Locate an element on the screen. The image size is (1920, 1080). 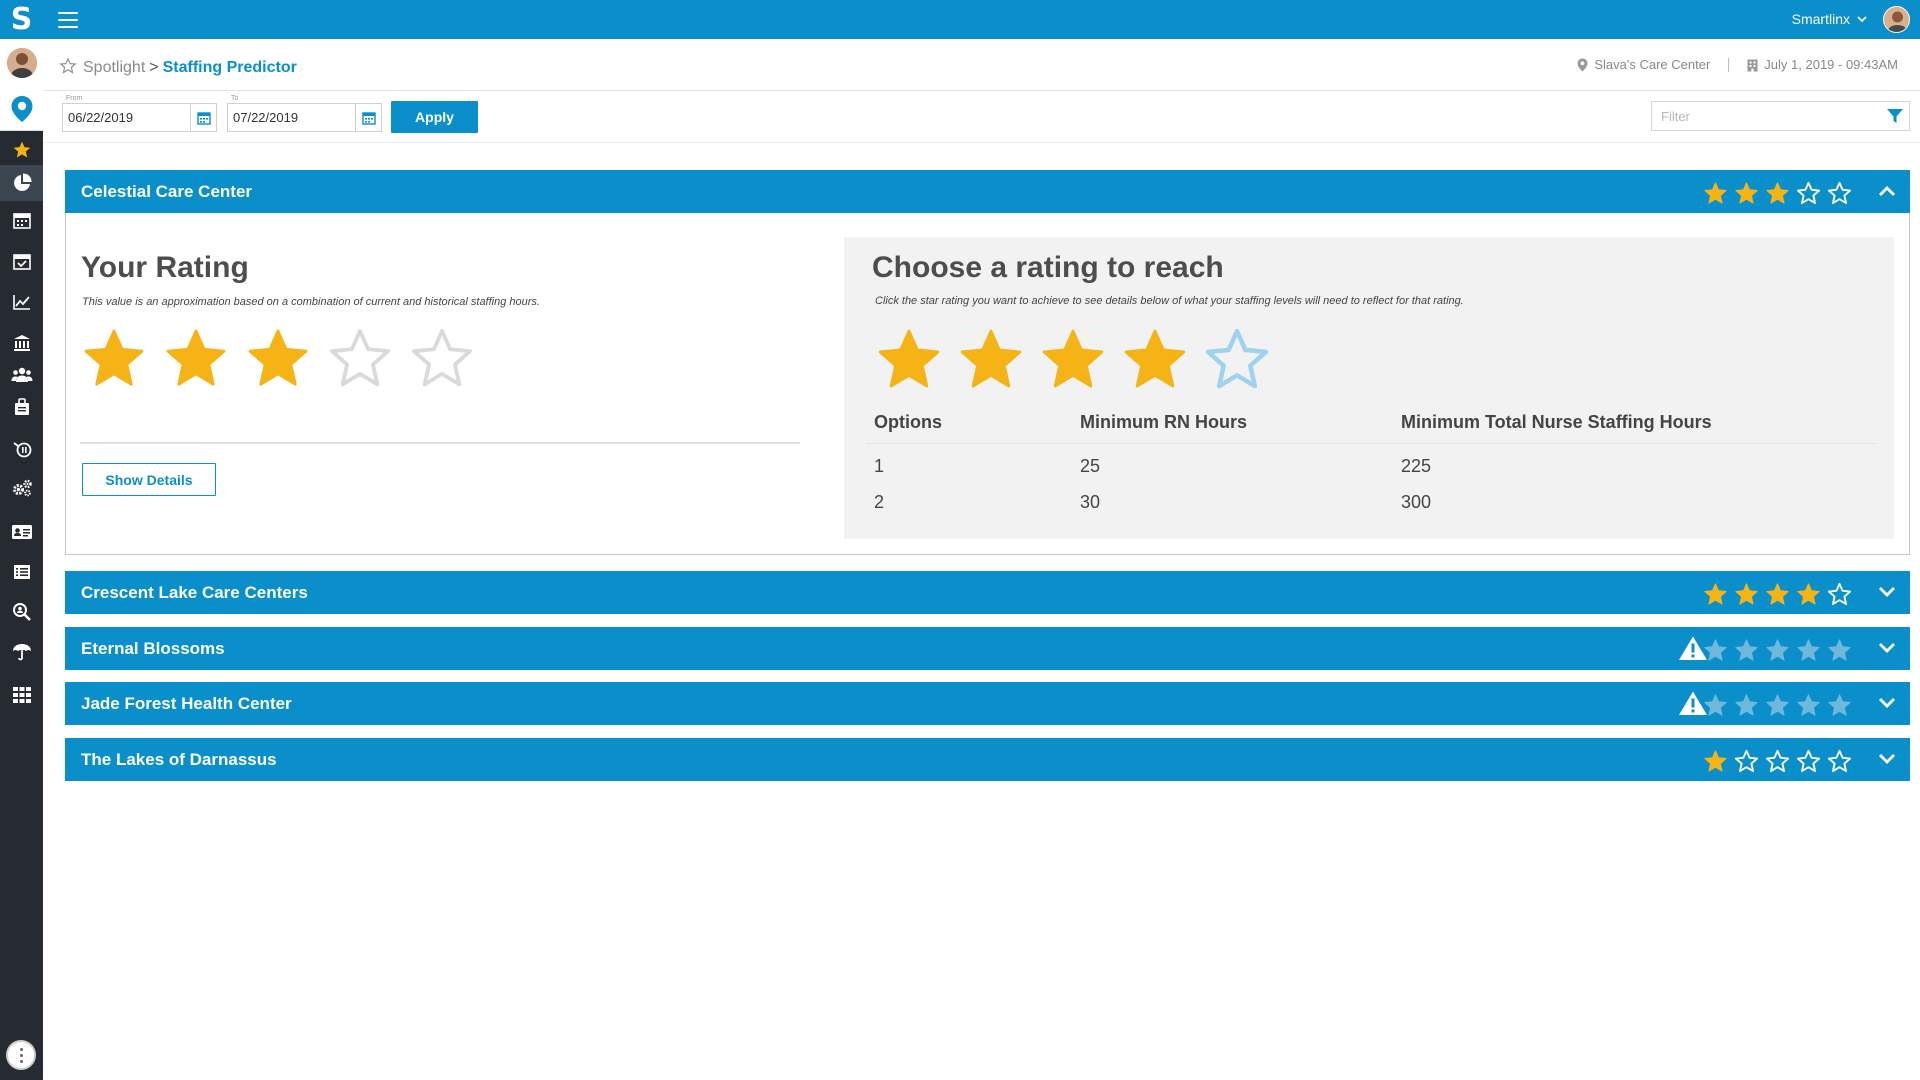
to-date-value: 07/22/2019 is located at coordinates (265, 117).